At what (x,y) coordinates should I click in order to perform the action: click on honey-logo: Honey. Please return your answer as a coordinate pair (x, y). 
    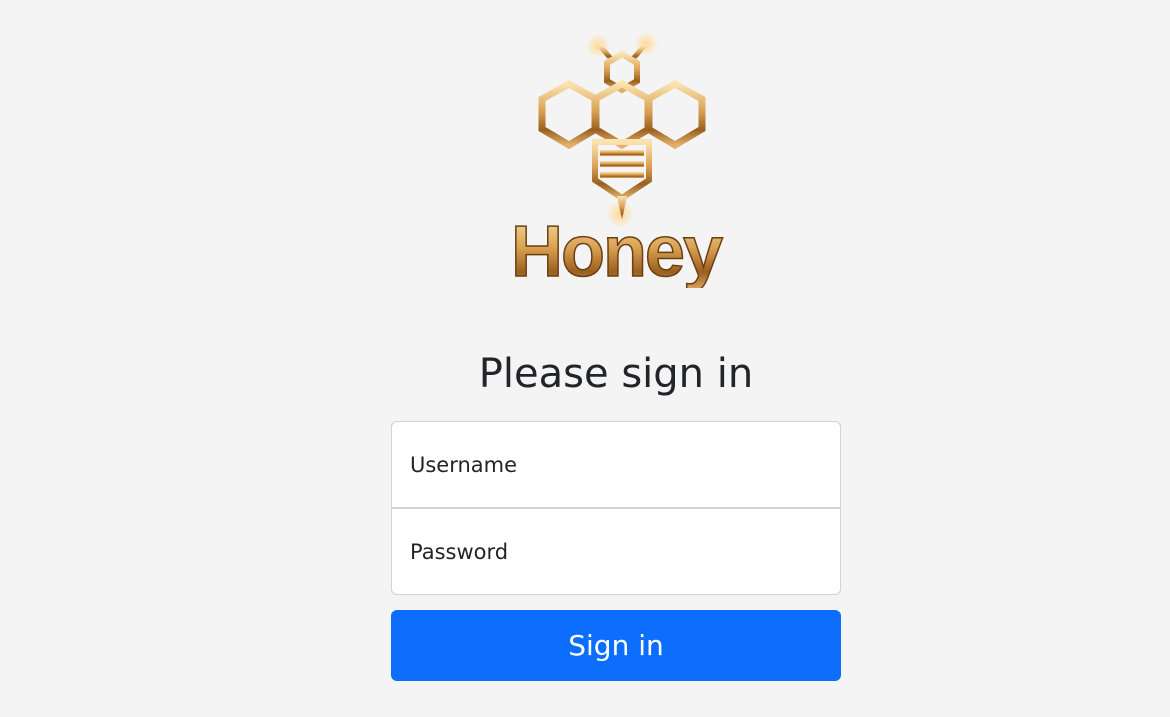
    Looking at the image, I should click on (616, 160).